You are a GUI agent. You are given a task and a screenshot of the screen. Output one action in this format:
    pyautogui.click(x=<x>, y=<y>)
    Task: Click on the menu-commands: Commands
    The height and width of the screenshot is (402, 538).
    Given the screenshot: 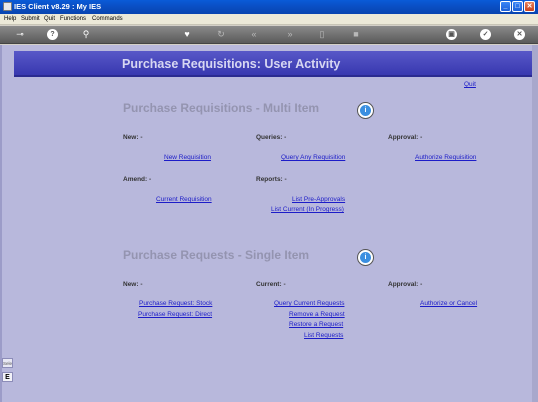 What is the action you would take?
    pyautogui.click(x=107, y=19)
    